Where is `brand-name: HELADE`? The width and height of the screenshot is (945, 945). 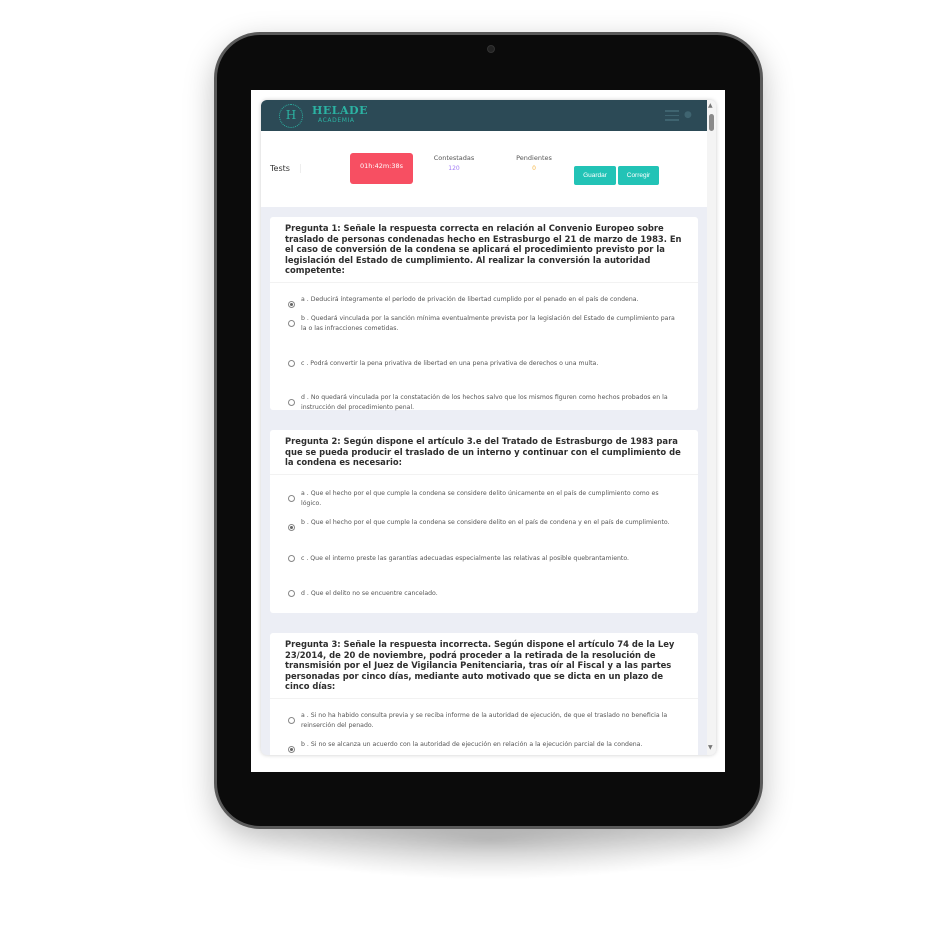
brand-name: HELADE is located at coordinates (340, 110).